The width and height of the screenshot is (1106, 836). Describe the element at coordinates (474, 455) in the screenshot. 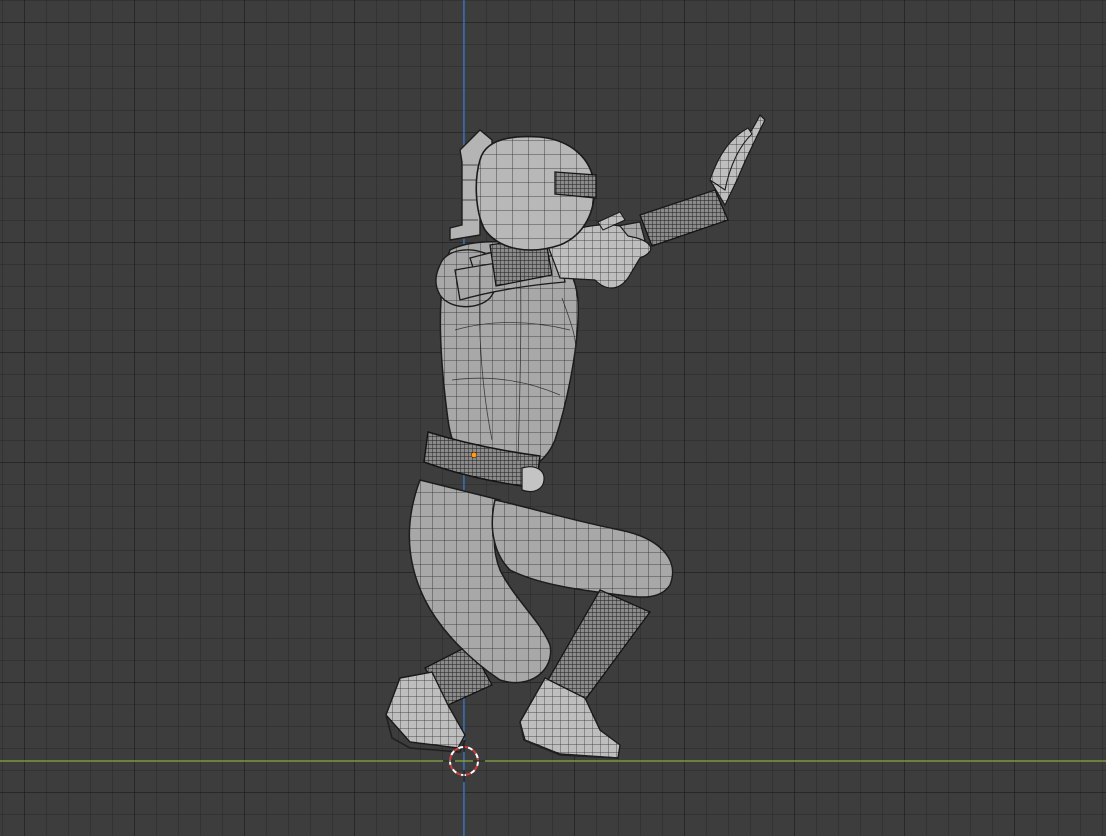

I see `object-origin-icon` at that location.